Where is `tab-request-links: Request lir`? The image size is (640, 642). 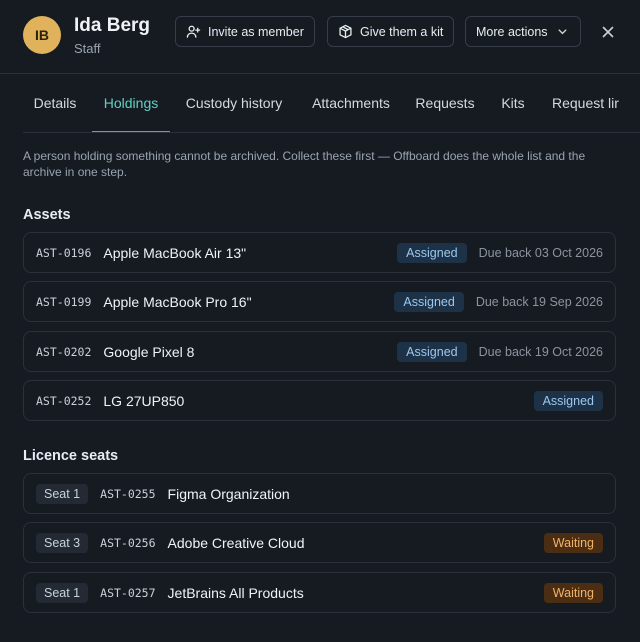
tab-request-links: Request lir is located at coordinates (596, 103).